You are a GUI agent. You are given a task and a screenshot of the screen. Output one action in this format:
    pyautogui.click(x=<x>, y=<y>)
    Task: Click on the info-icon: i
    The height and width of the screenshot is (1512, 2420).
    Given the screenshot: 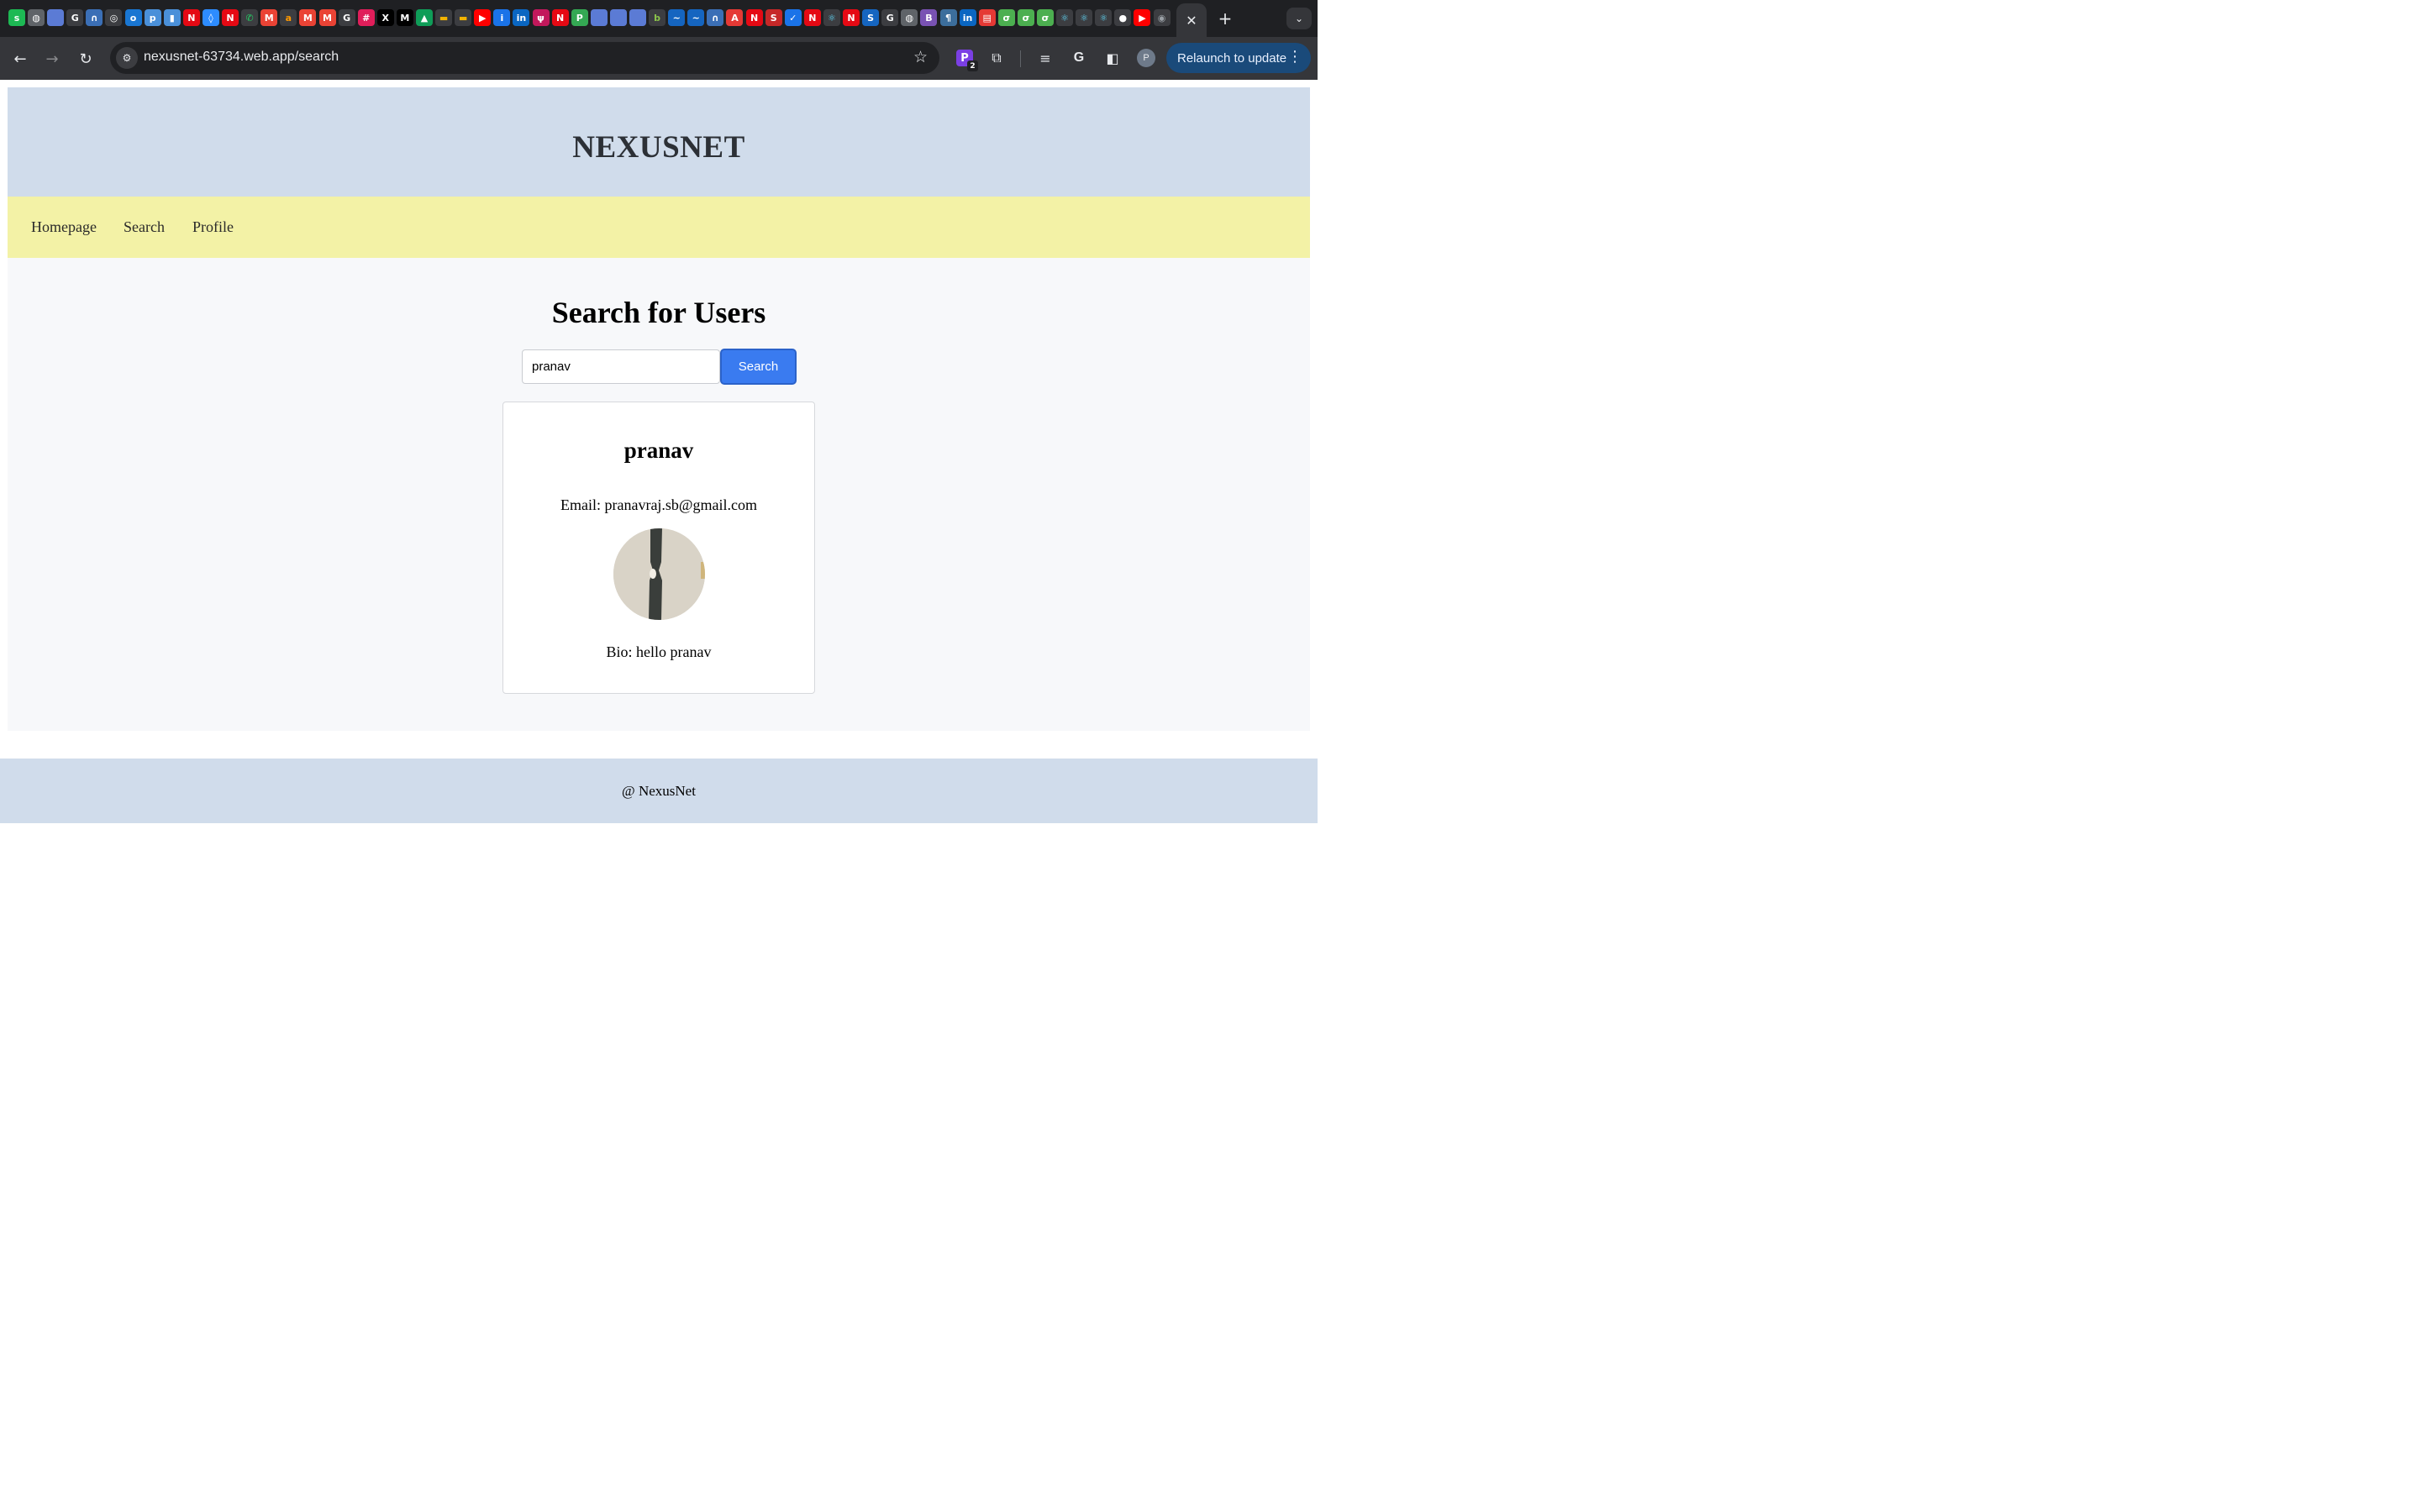 What is the action you would take?
    pyautogui.click(x=502, y=17)
    